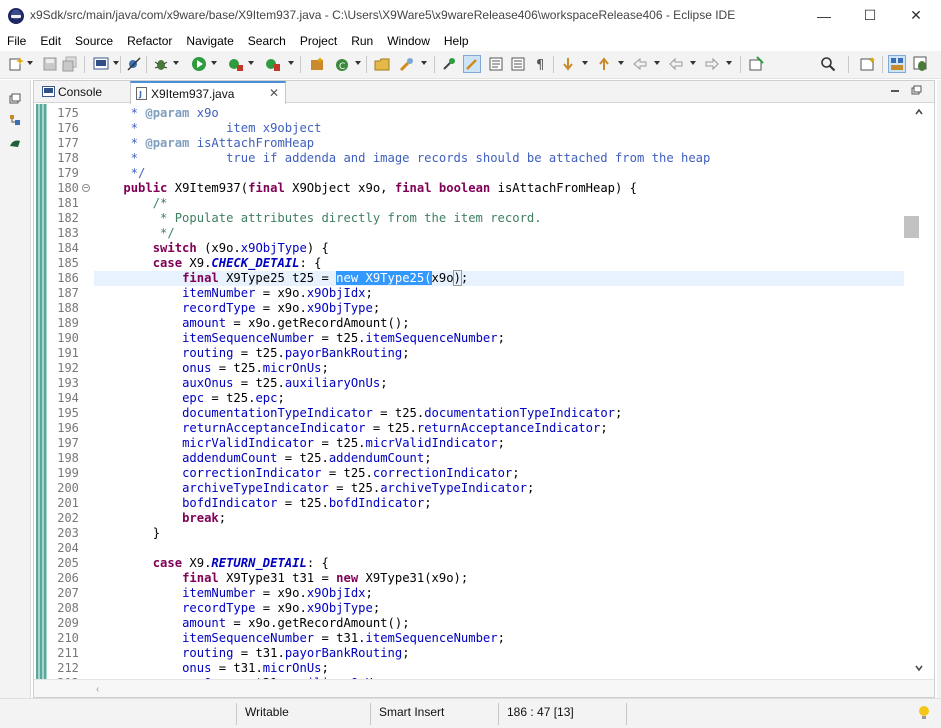  Describe the element at coordinates (211, 368) in the screenshot. I see `code-line: onus = t25.micrOnUs;` at that location.